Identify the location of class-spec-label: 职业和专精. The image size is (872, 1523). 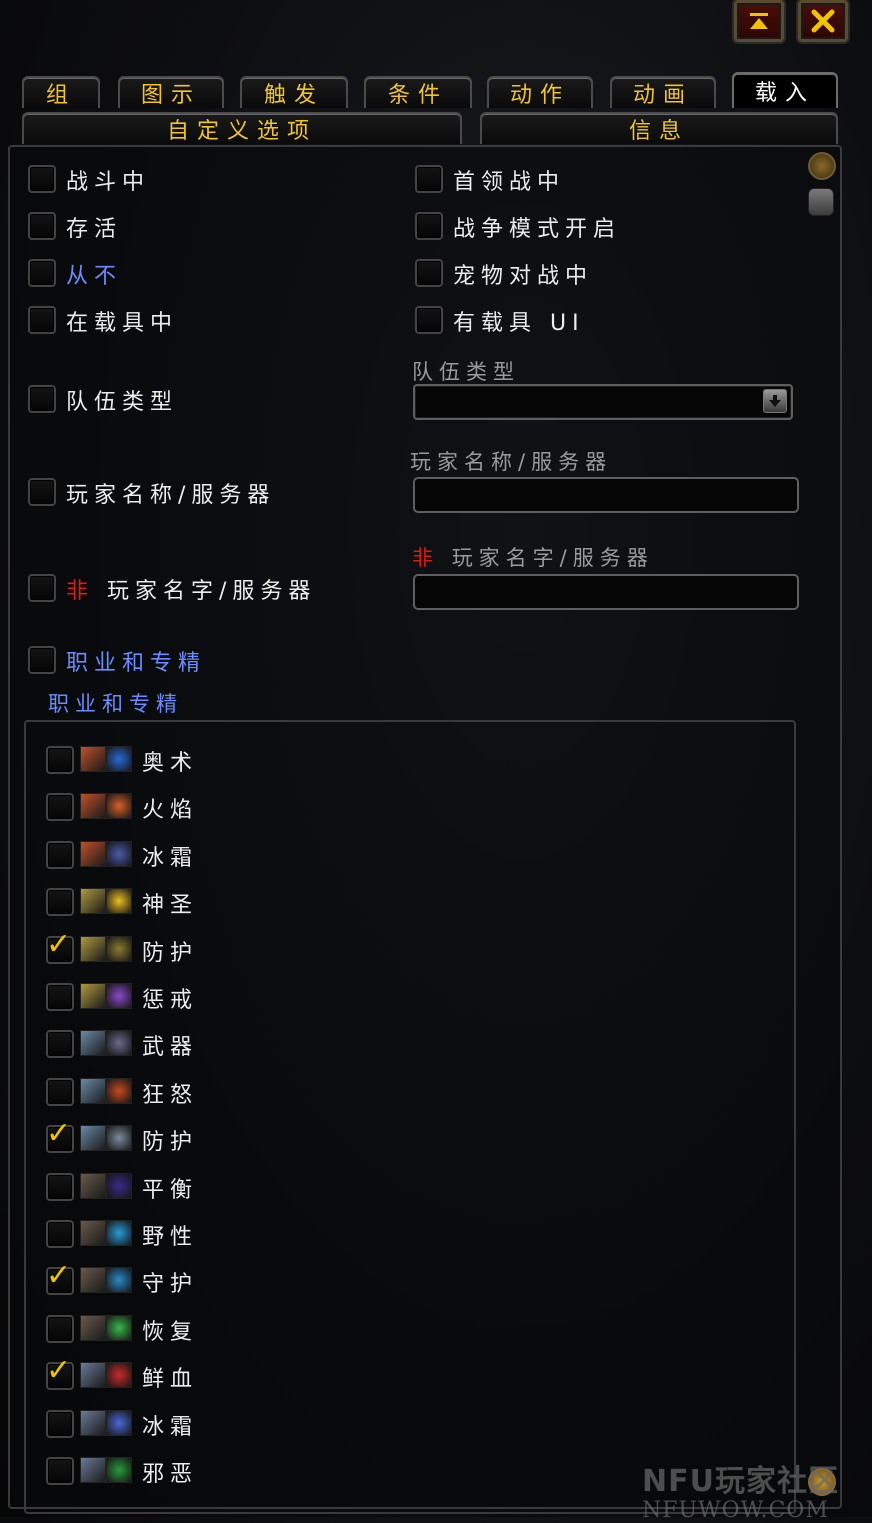
(136, 663).